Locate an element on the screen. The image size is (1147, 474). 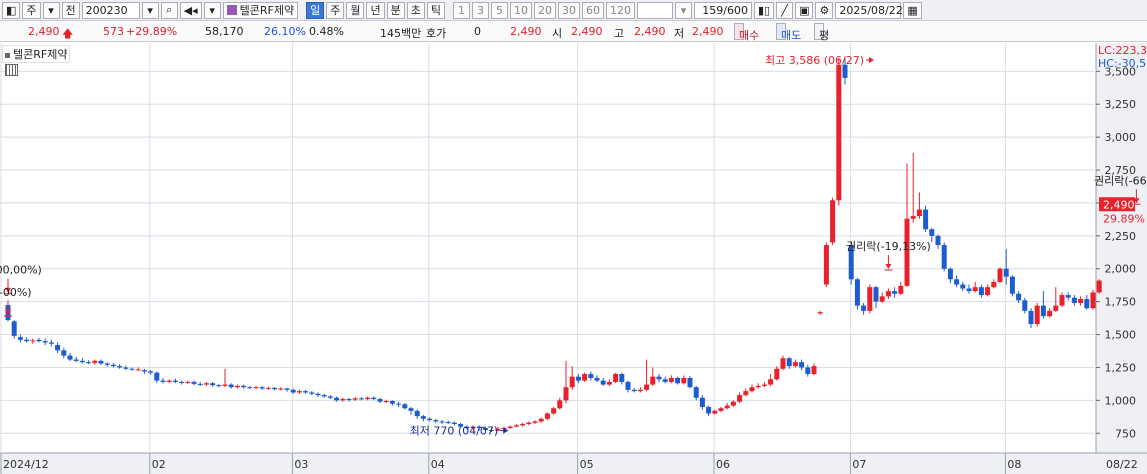
interval-label: 60 is located at coordinates (592, 10).